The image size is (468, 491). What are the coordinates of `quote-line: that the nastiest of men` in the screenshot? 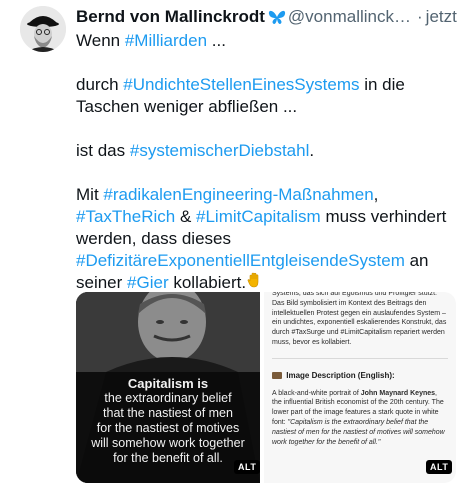 It's located at (168, 413).